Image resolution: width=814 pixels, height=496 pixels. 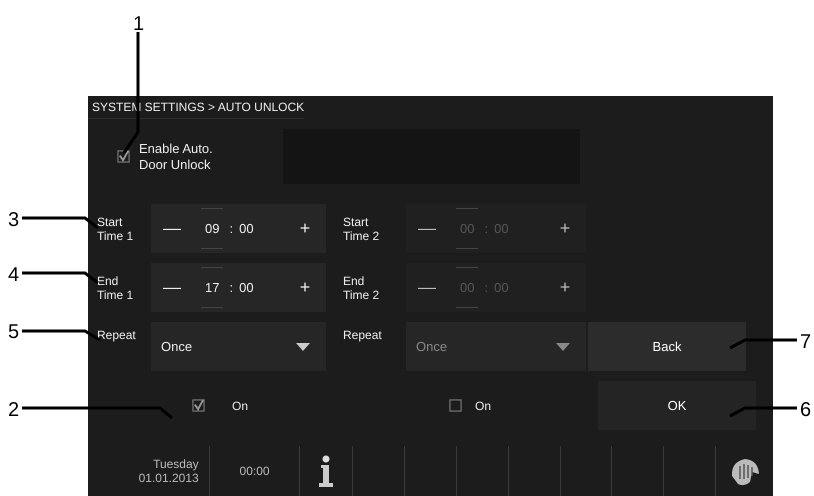 What do you see at coordinates (14, 220) in the screenshot?
I see `callout-number: 3` at bounding box center [14, 220].